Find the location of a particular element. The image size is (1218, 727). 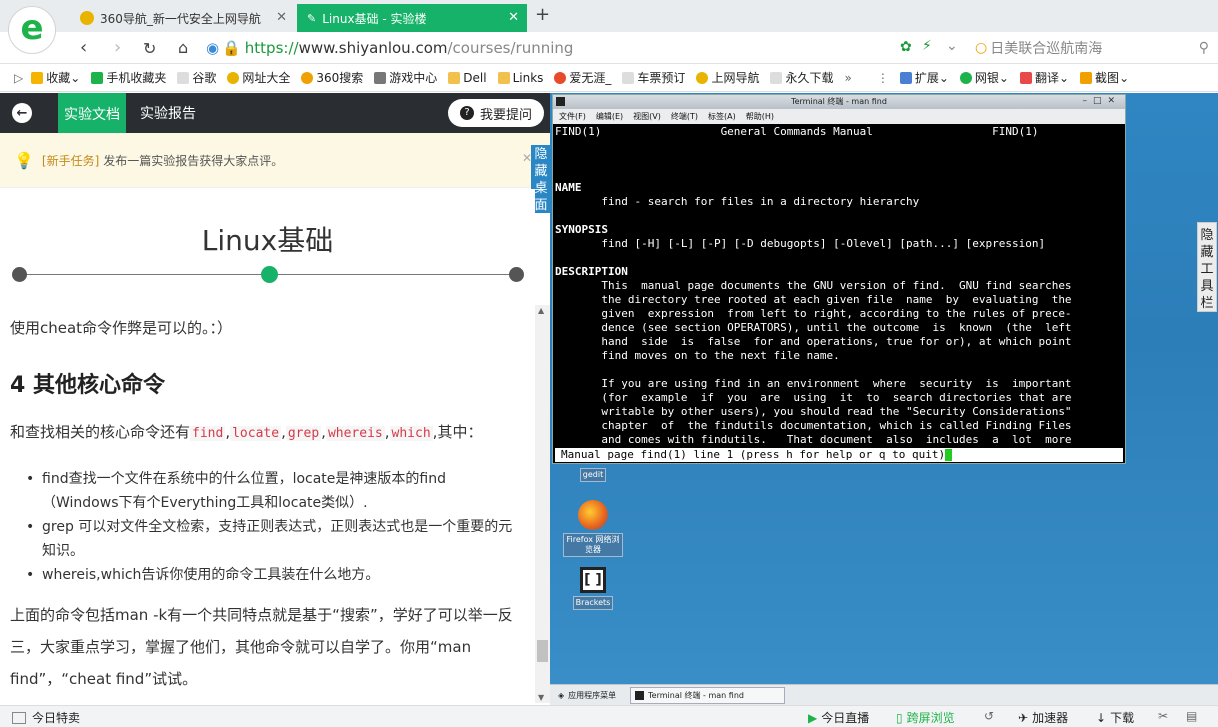

section-heading: 4 其他核心命令 is located at coordinates (87, 385).